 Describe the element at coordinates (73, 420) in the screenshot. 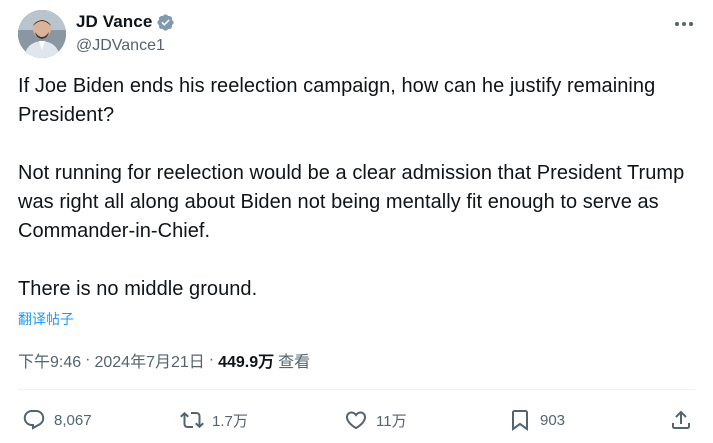

I see `reply-count: 8,067` at that location.